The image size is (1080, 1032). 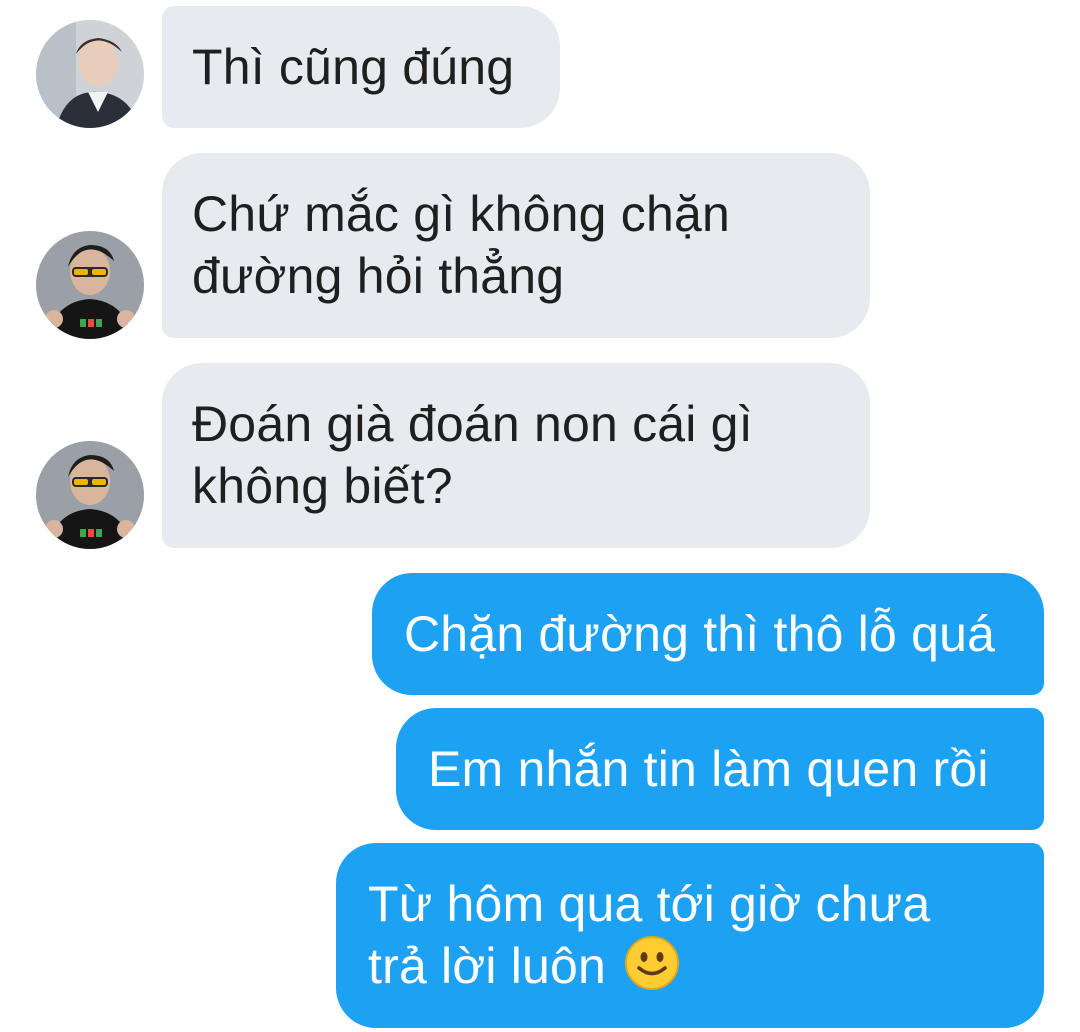 I want to click on message-line: Đoán già đoán non cái gì, so click(x=472, y=424).